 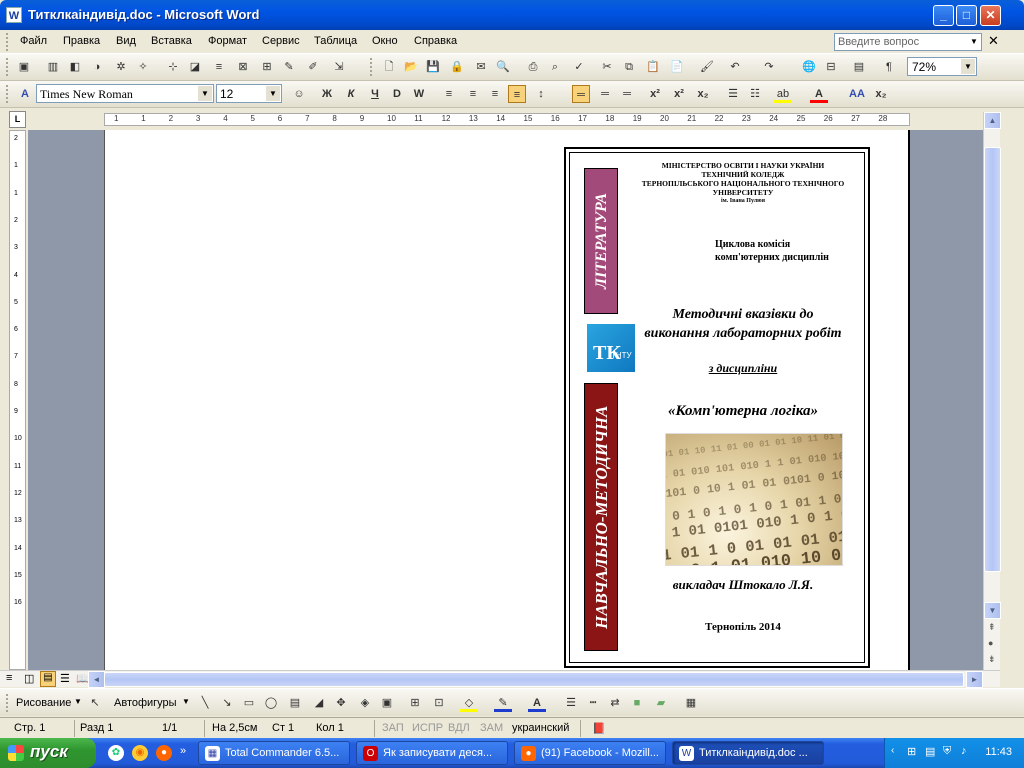 I want to click on underline-button: Ч, so click(x=375, y=94).